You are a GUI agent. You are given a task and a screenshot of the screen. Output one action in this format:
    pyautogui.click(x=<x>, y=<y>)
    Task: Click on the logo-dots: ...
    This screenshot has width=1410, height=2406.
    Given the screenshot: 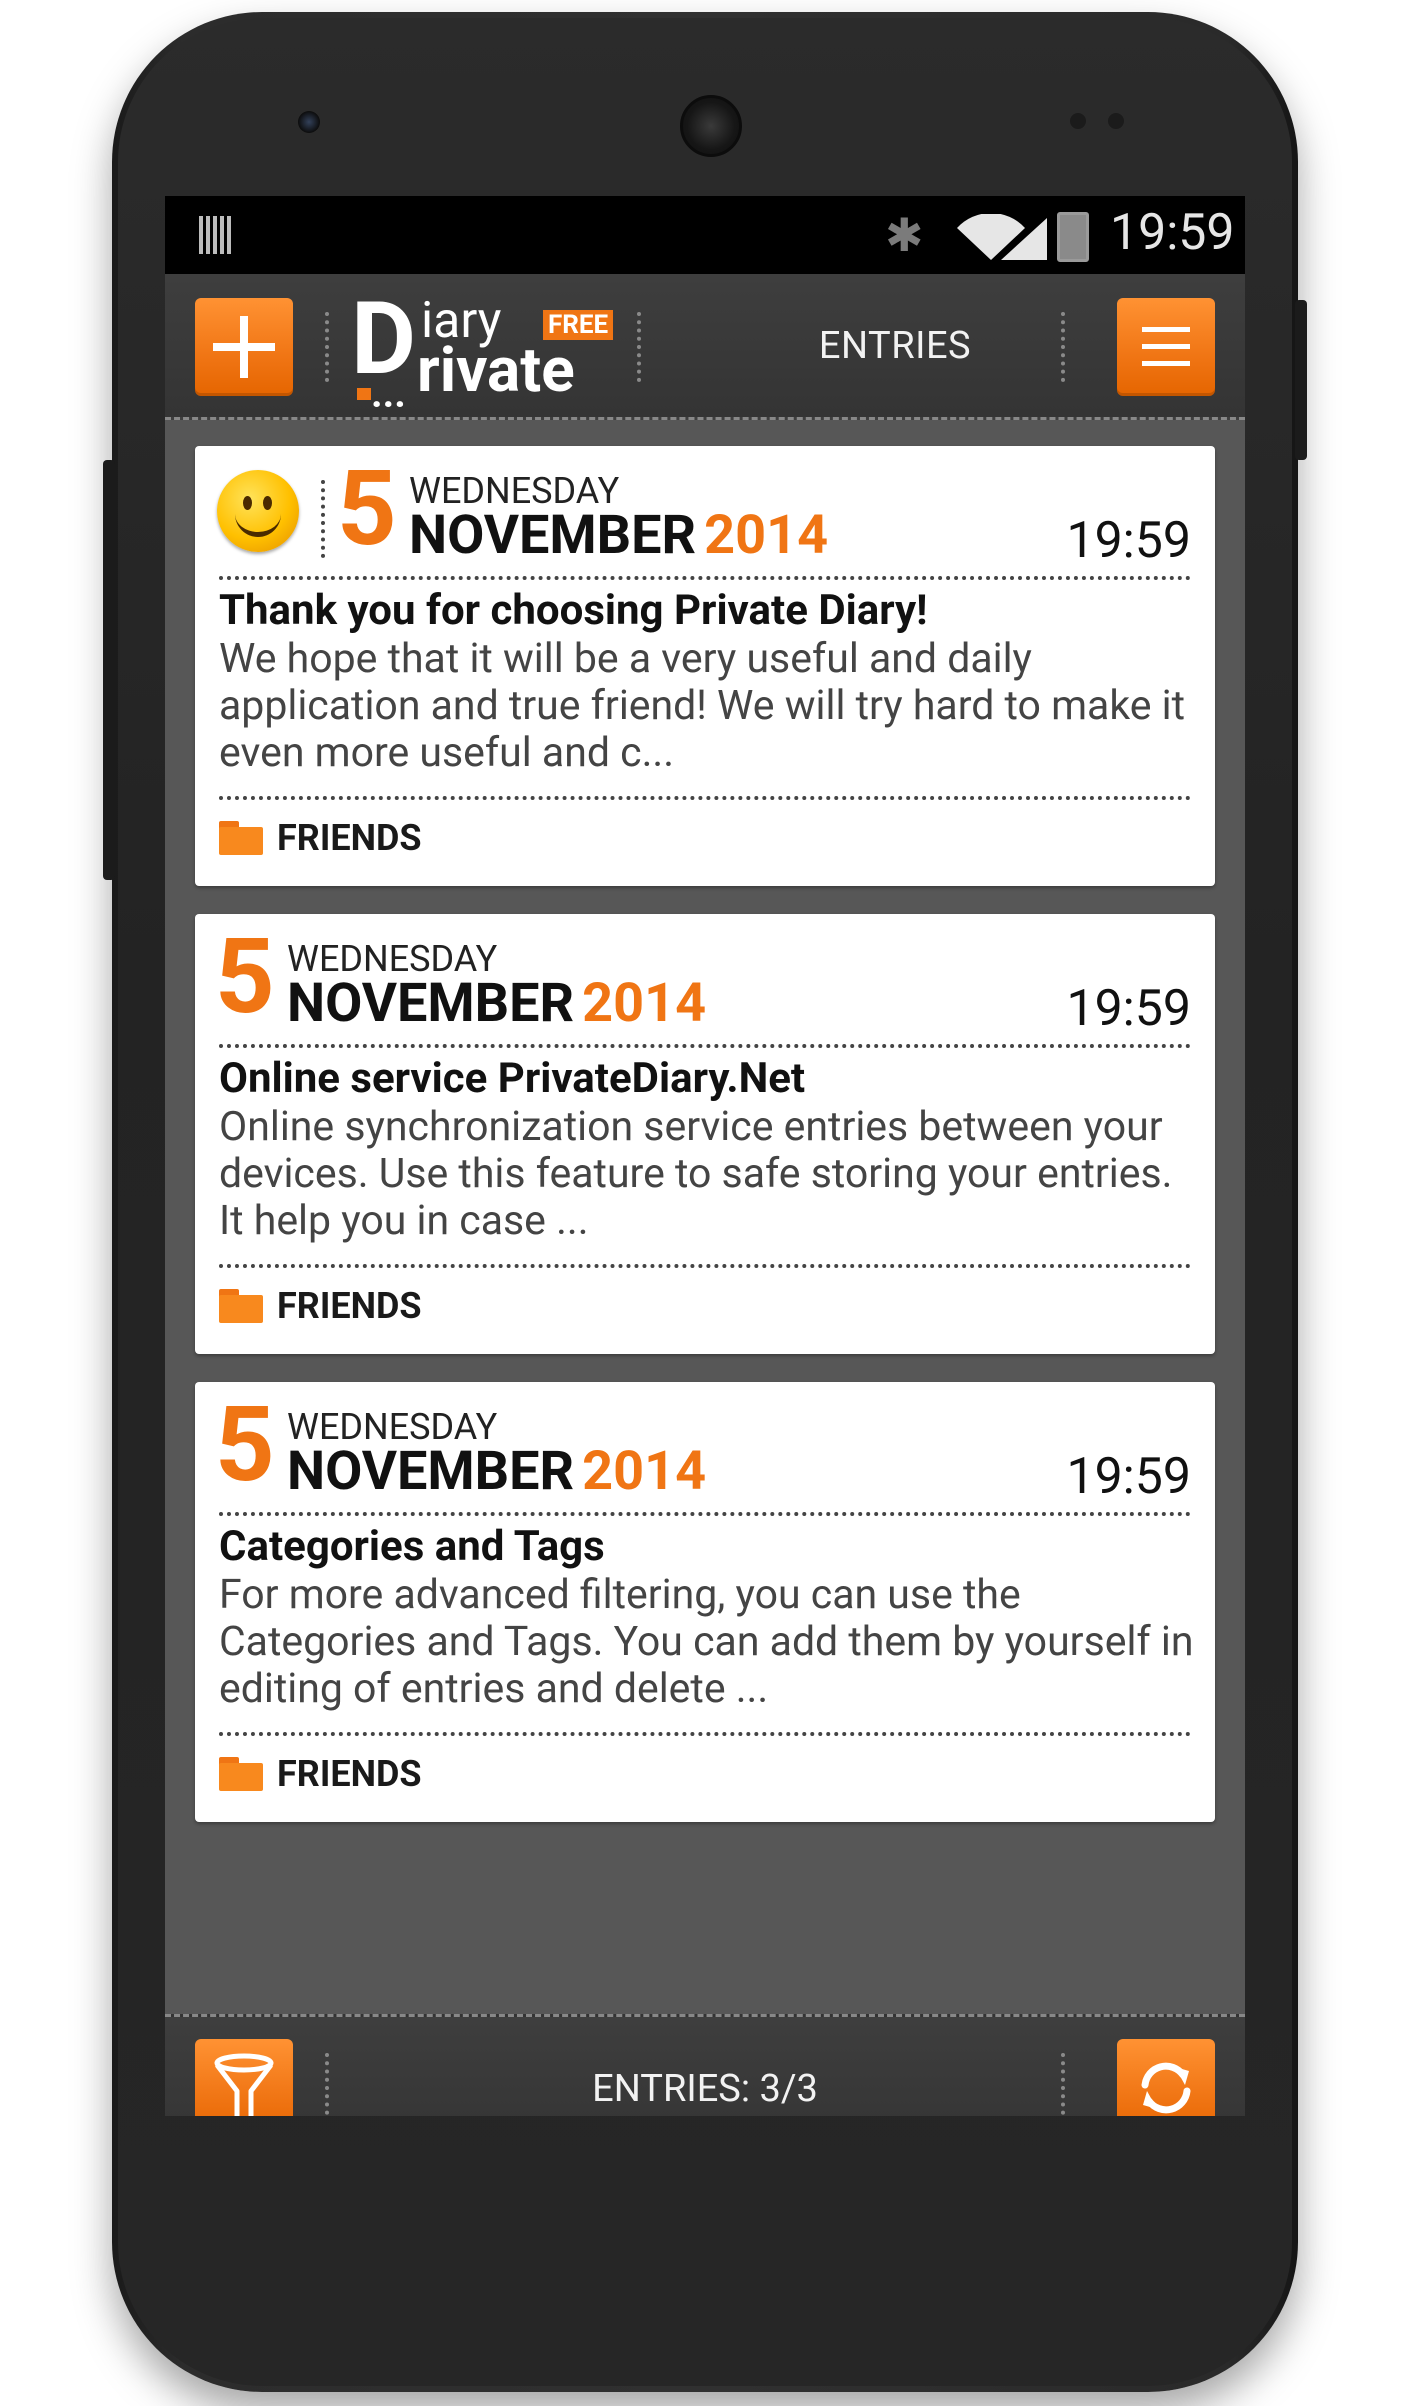 What is the action you would take?
    pyautogui.click(x=388, y=393)
    